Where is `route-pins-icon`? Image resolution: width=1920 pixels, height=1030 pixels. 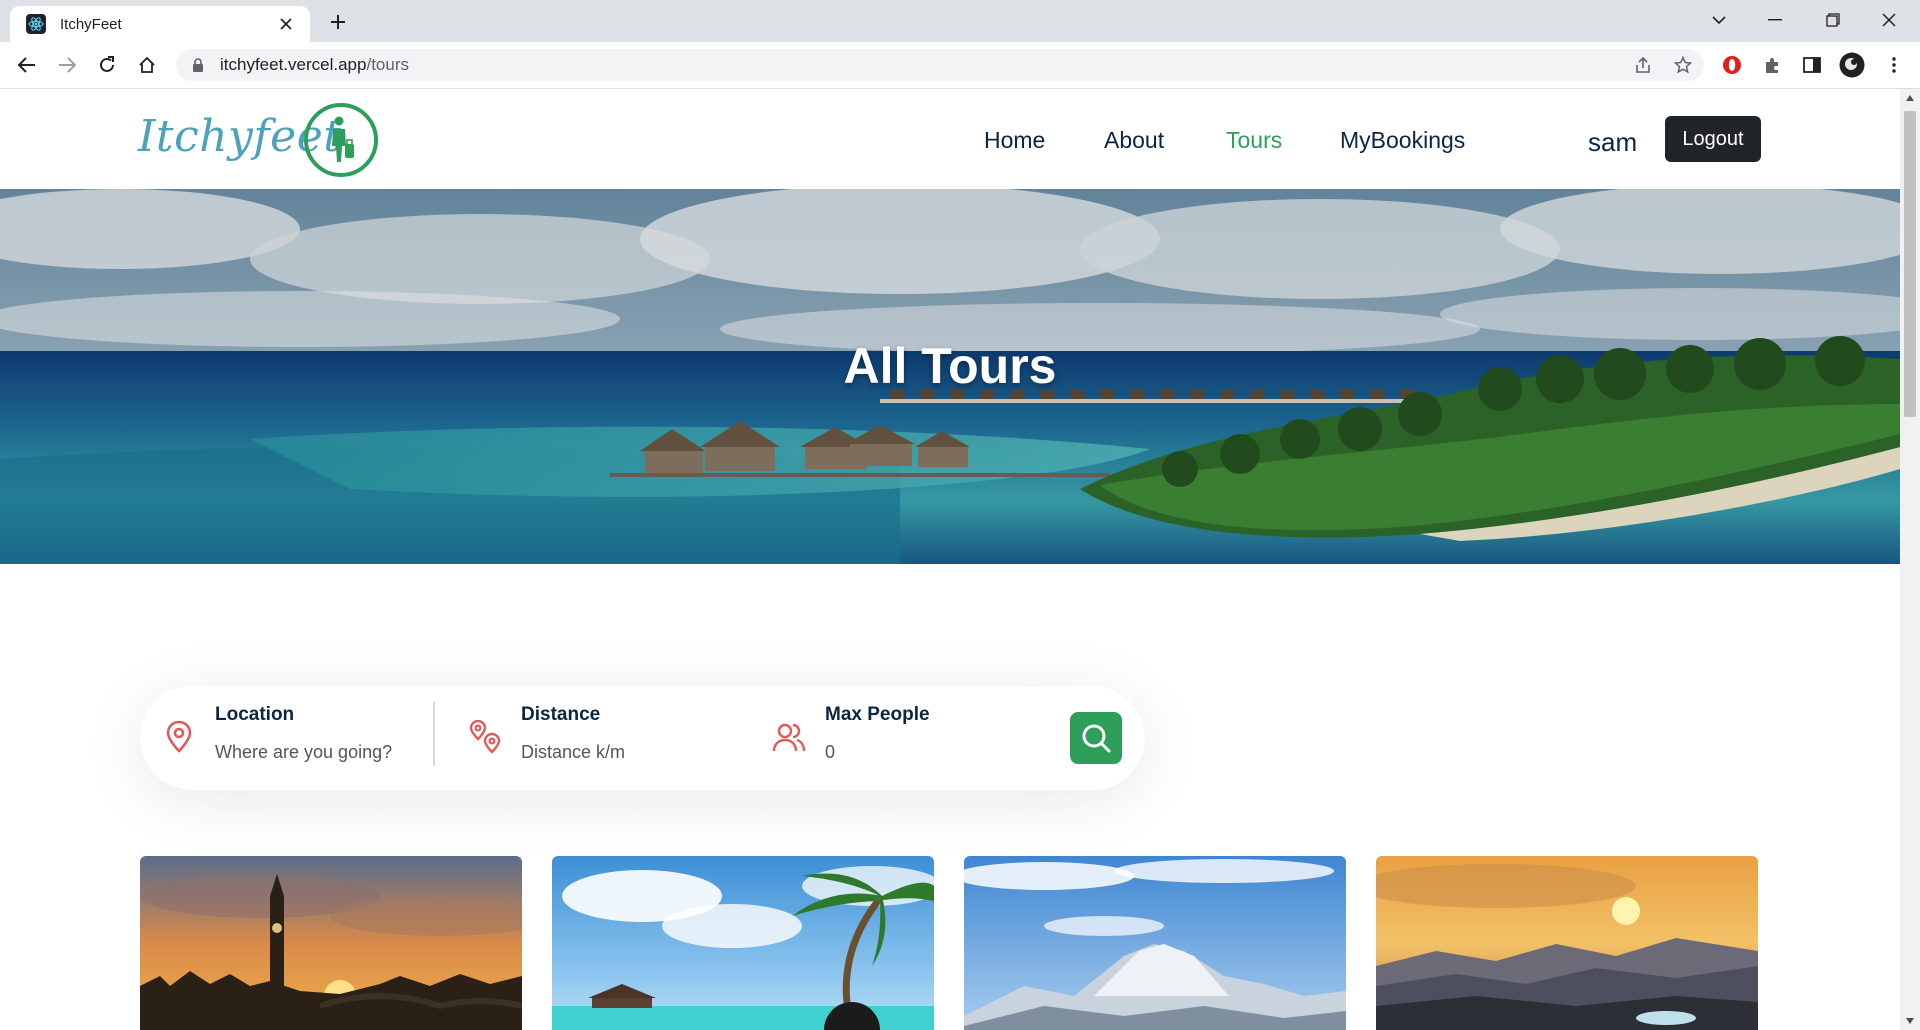
route-pins-icon is located at coordinates (485, 737).